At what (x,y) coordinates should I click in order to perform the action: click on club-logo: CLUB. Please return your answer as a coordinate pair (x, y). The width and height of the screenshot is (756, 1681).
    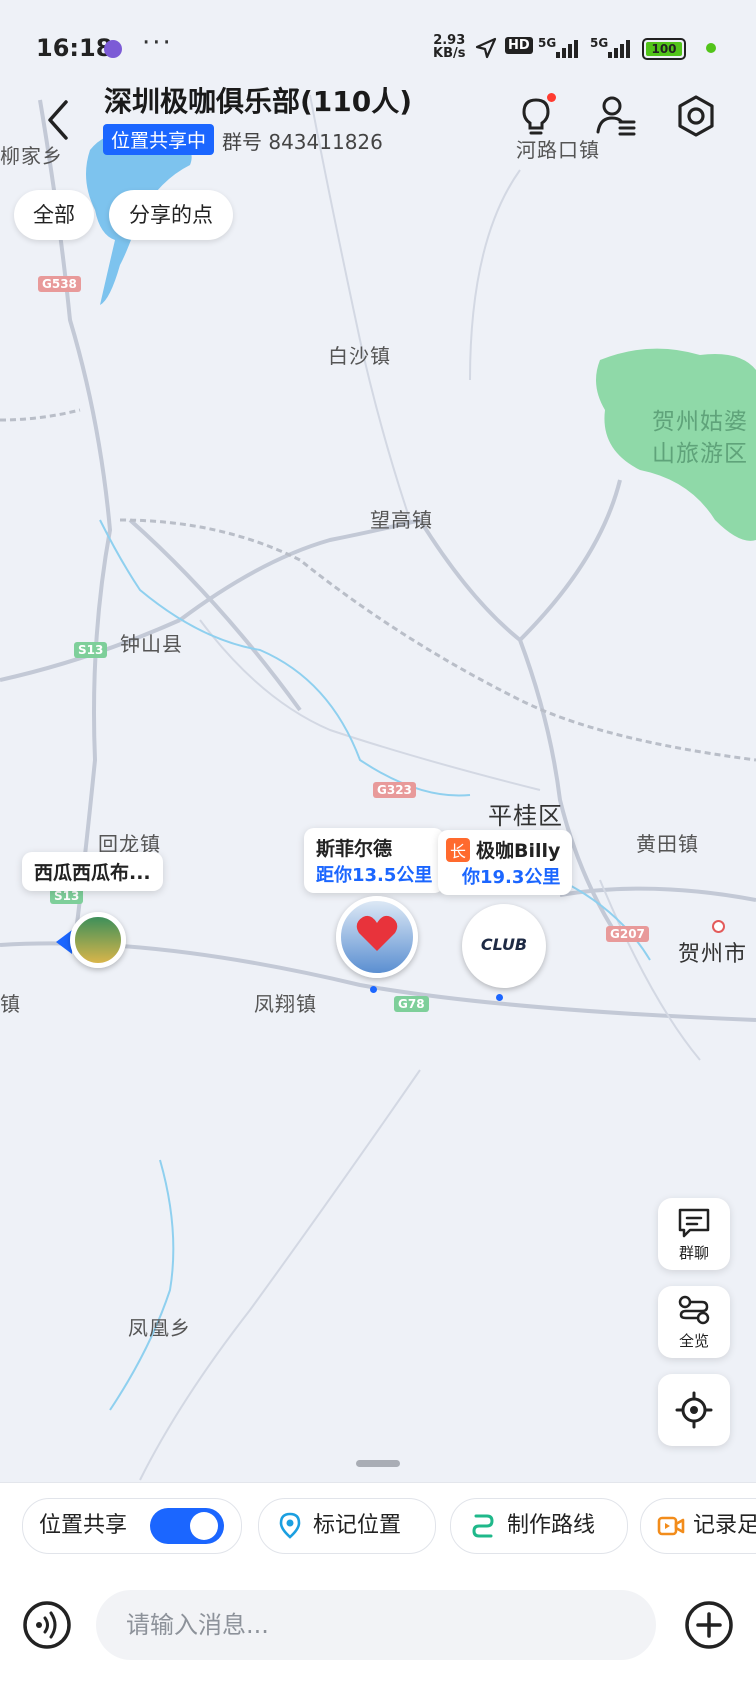
    Looking at the image, I should click on (504, 944).